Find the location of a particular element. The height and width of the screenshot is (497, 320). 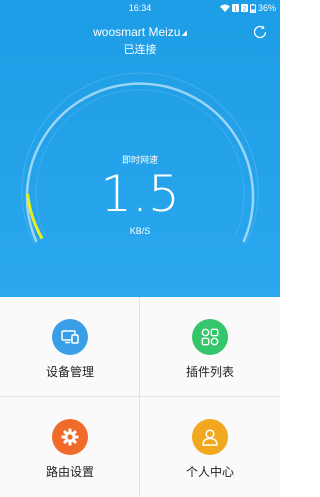

menu-item-router-settings: 路由设置 is located at coordinates (70, 447).